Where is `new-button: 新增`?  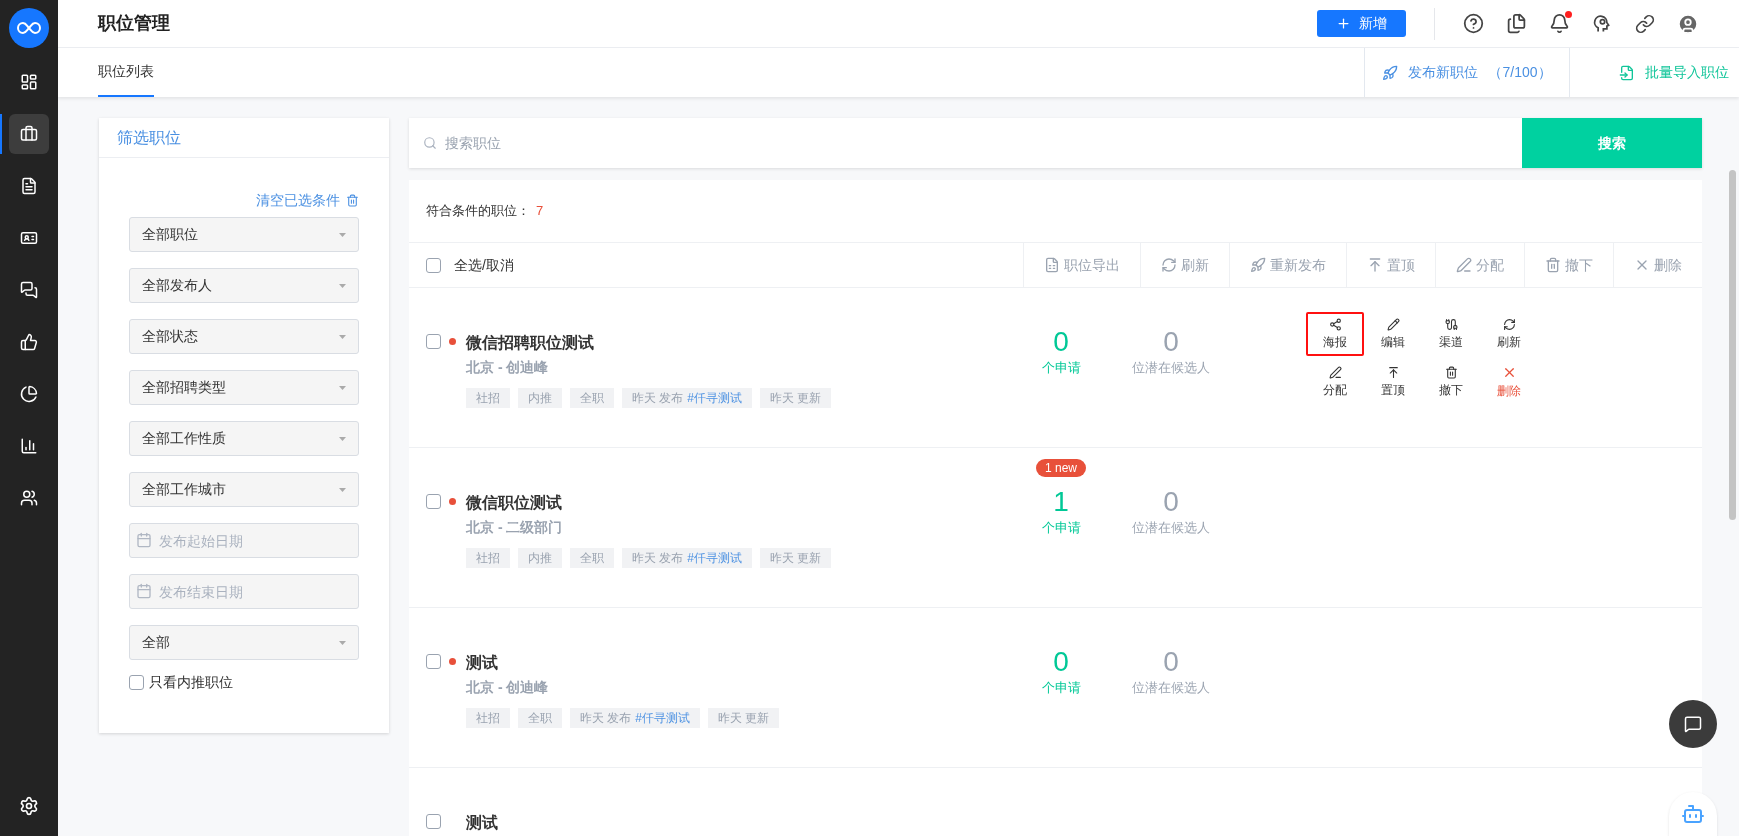
new-button: 新增 is located at coordinates (1361, 23).